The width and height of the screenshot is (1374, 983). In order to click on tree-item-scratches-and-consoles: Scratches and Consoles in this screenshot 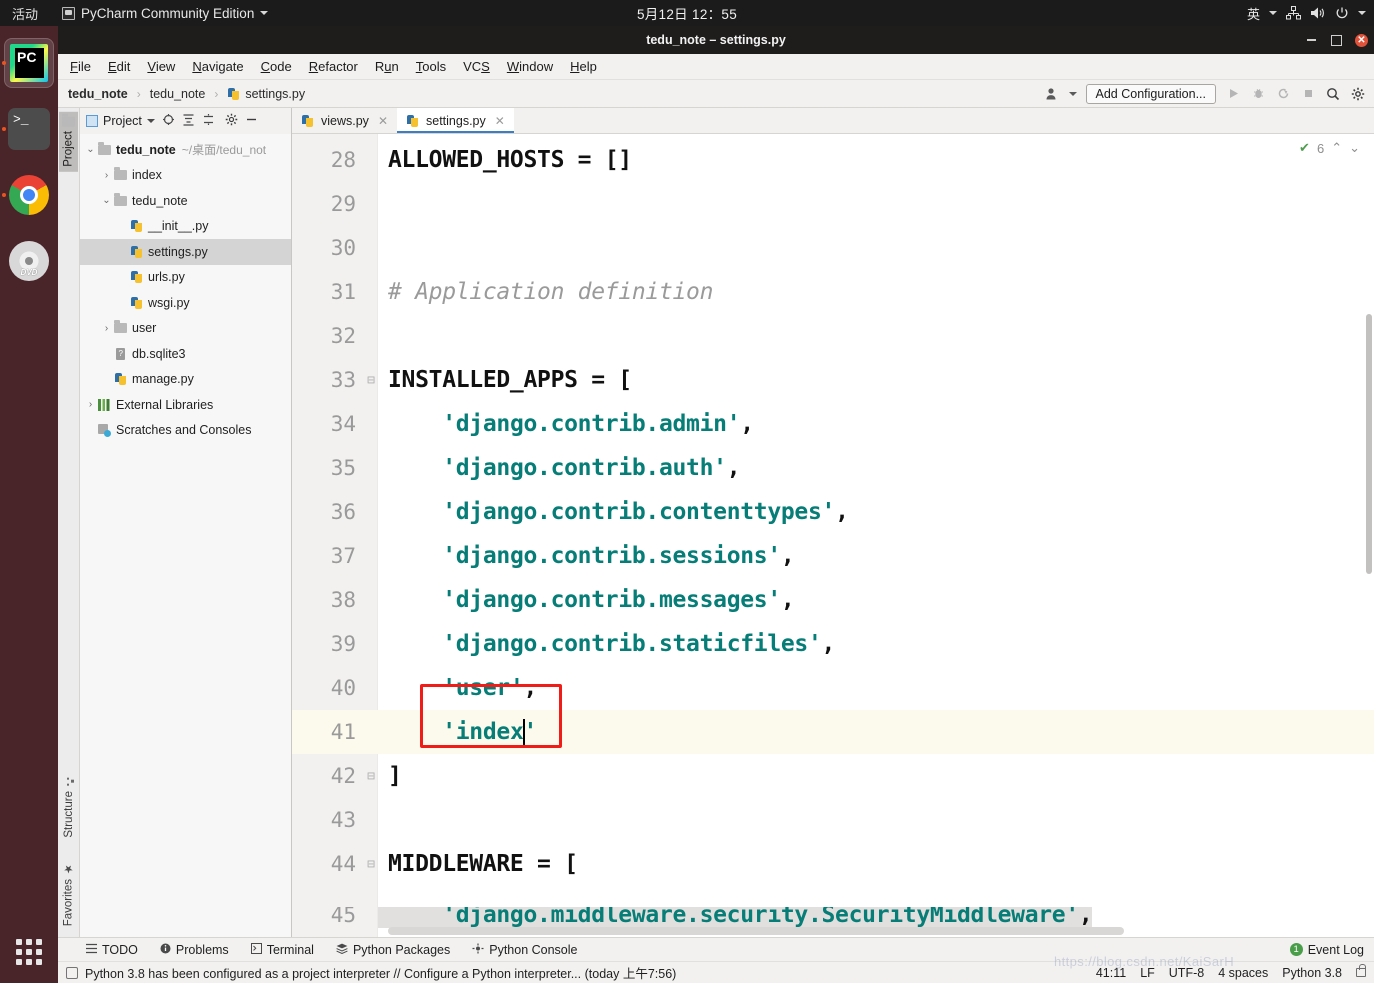, I will do `click(185, 431)`.